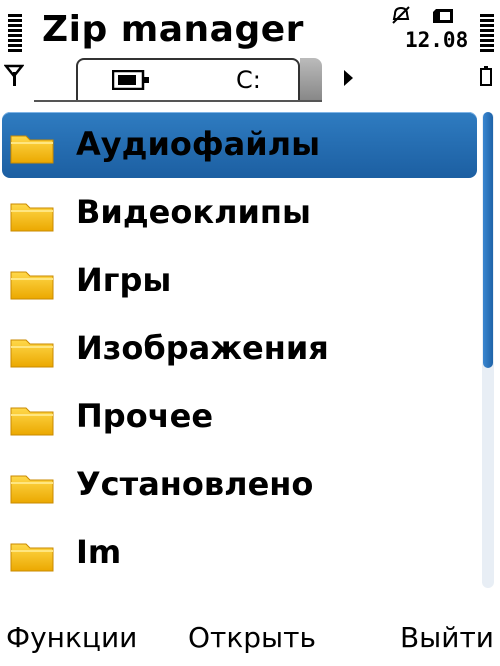  What do you see at coordinates (486, 76) in the screenshot?
I see `battery-icon` at bounding box center [486, 76].